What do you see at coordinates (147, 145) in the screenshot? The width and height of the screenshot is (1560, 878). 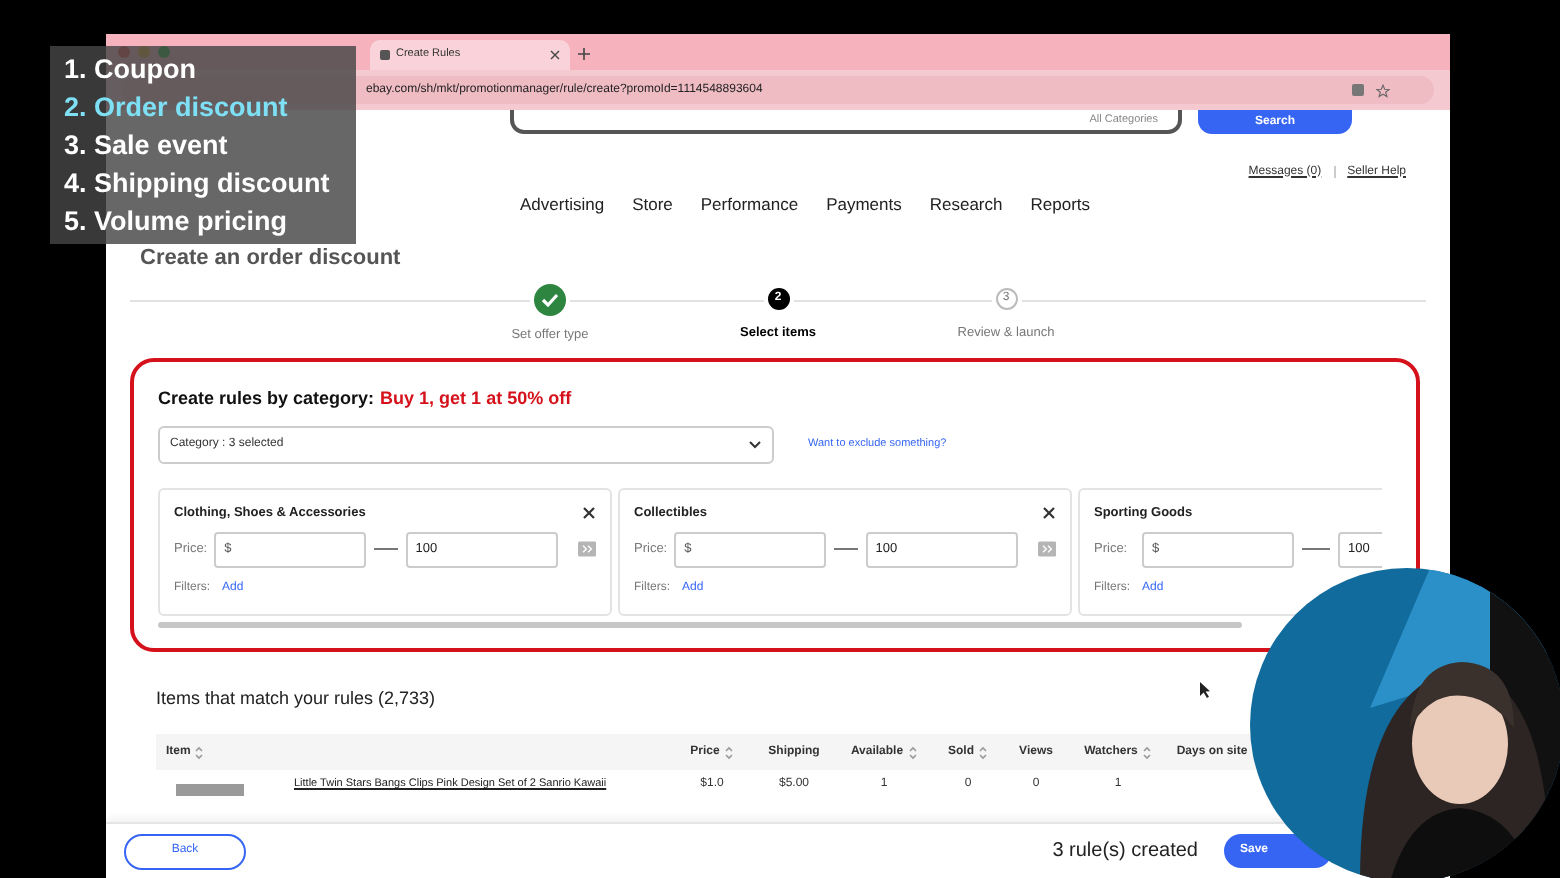 I see `topic-item: 3. Sale event` at bounding box center [147, 145].